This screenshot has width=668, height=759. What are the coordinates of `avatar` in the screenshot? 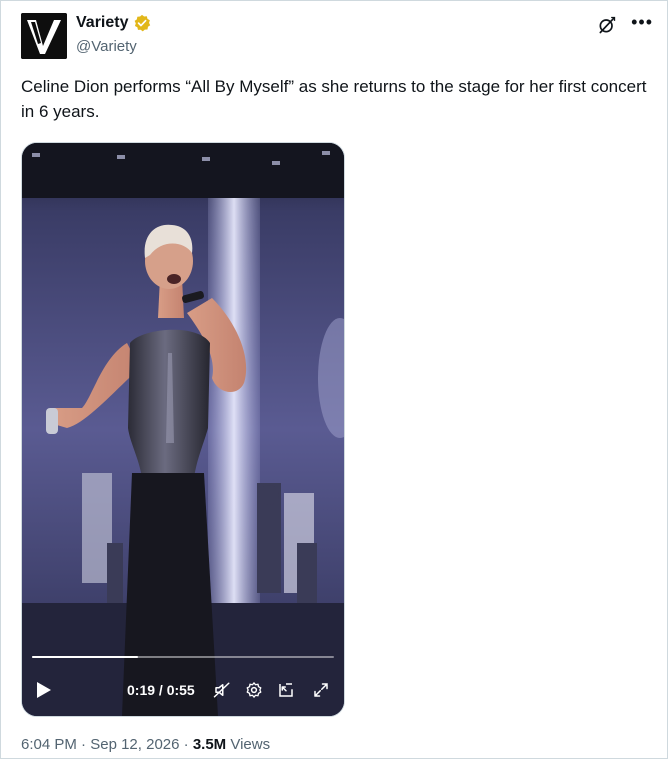 It's located at (44, 36).